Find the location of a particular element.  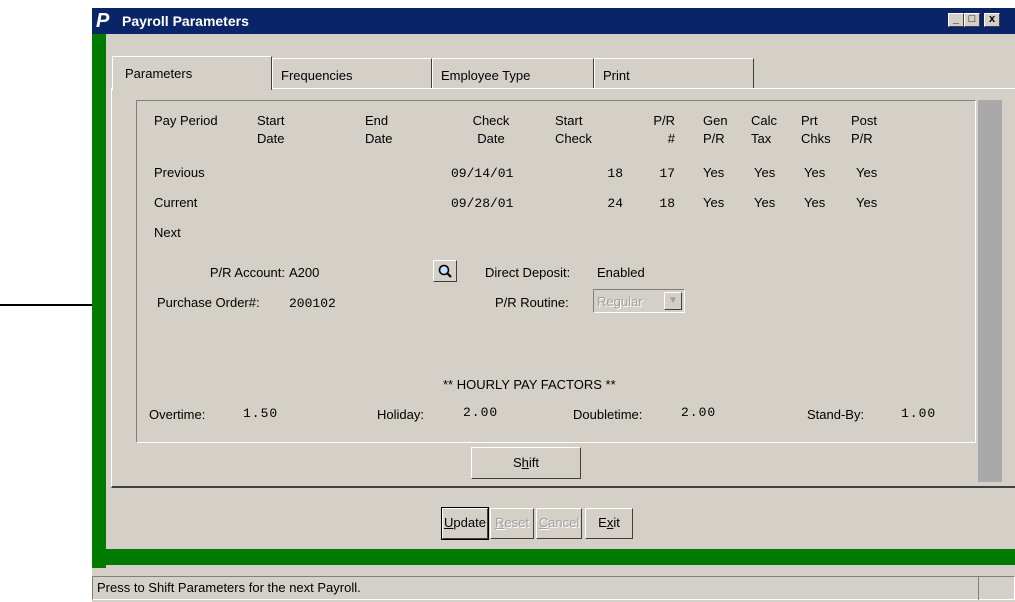

header-gen-pr: Gen P/R is located at coordinates (715, 130).